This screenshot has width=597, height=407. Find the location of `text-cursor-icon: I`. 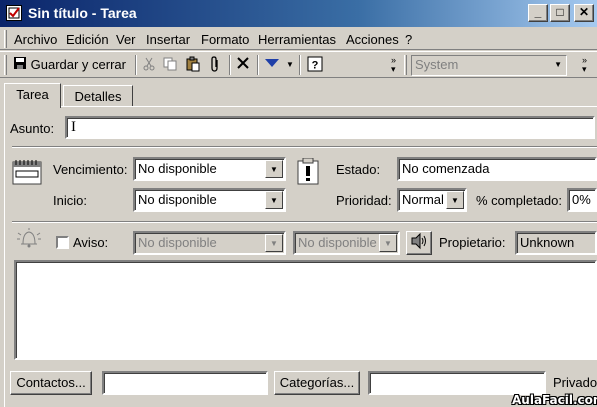

text-cursor-icon: I is located at coordinates (73, 127).